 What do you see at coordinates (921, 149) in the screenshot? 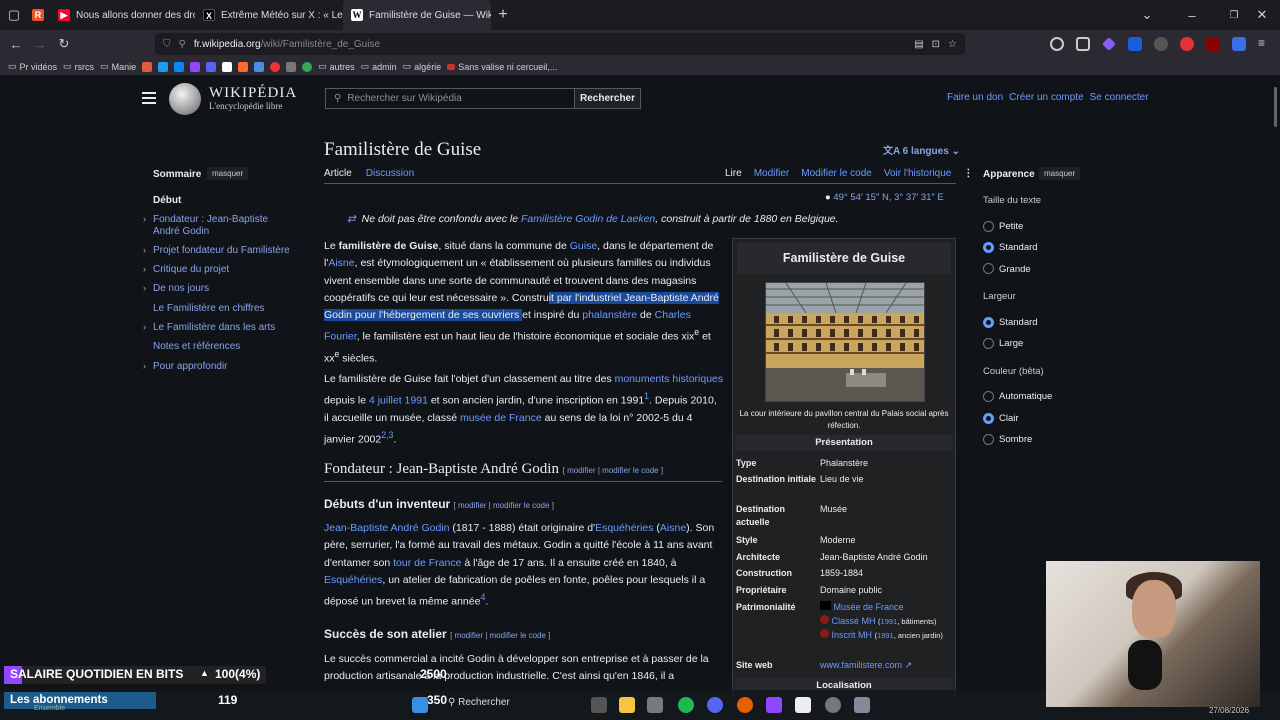
I see `language-button: 文A 6 langues ⌄` at bounding box center [921, 149].